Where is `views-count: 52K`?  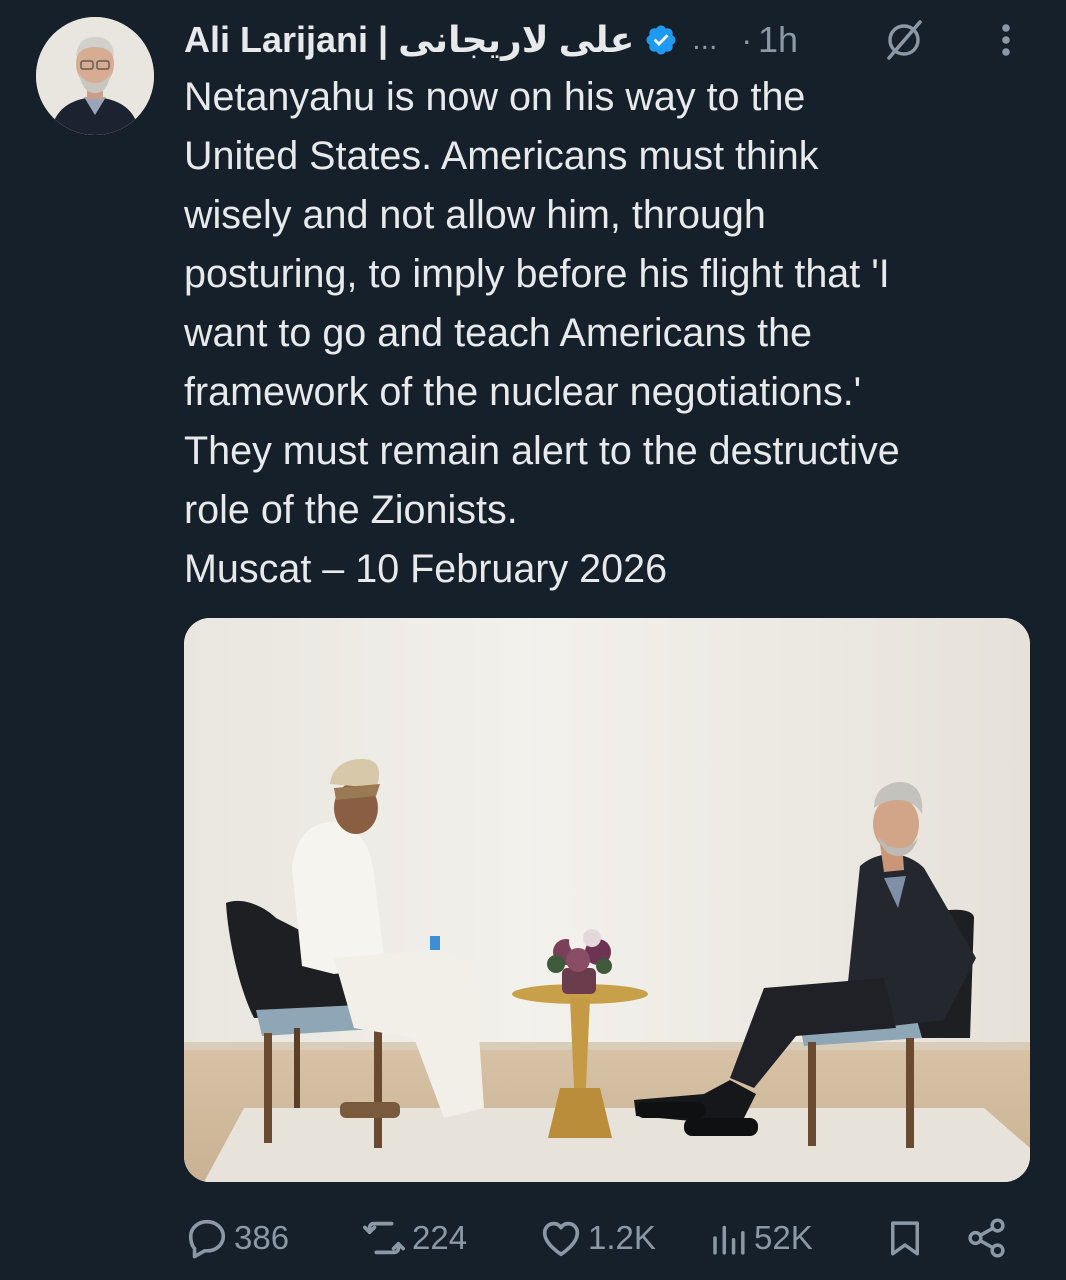
views-count: 52K is located at coordinates (783, 1237).